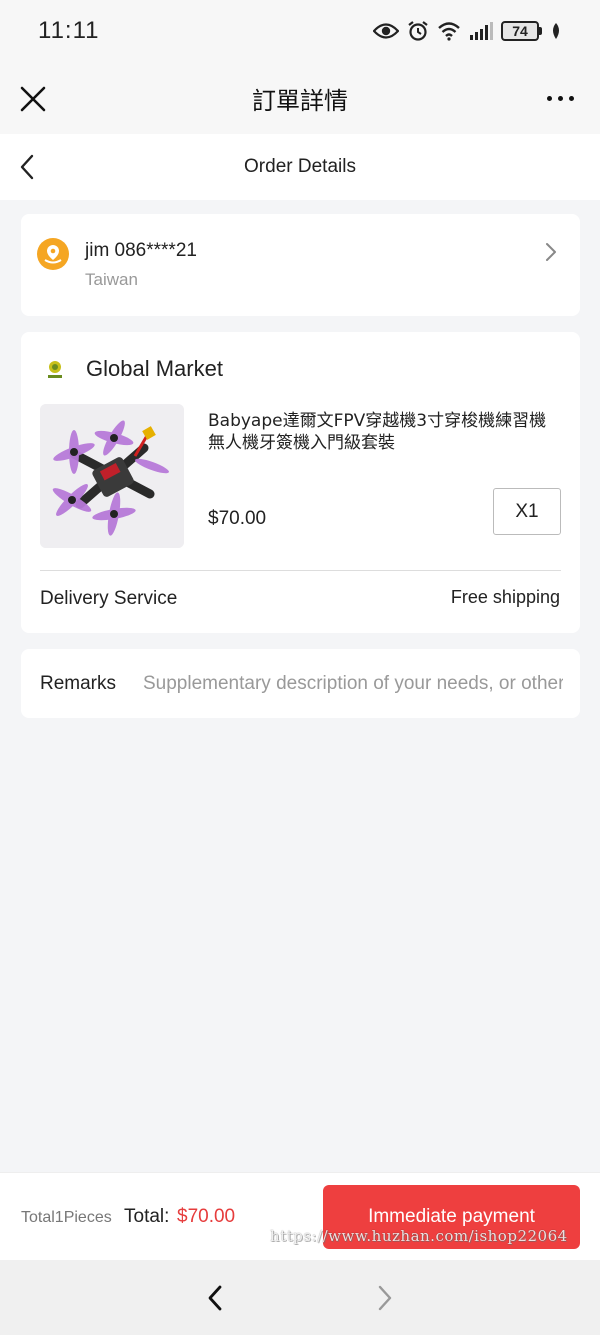 Image resolution: width=600 pixels, height=1335 pixels. I want to click on quantity-box: X1, so click(527, 511).